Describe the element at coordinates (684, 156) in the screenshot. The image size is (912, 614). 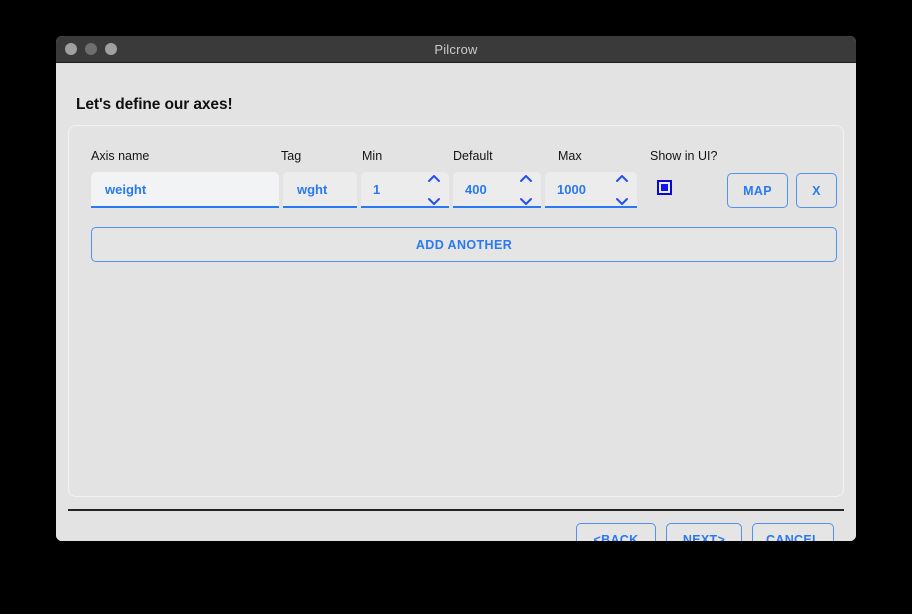
I see `column-header-show-in-ui: Show in UI?` at that location.